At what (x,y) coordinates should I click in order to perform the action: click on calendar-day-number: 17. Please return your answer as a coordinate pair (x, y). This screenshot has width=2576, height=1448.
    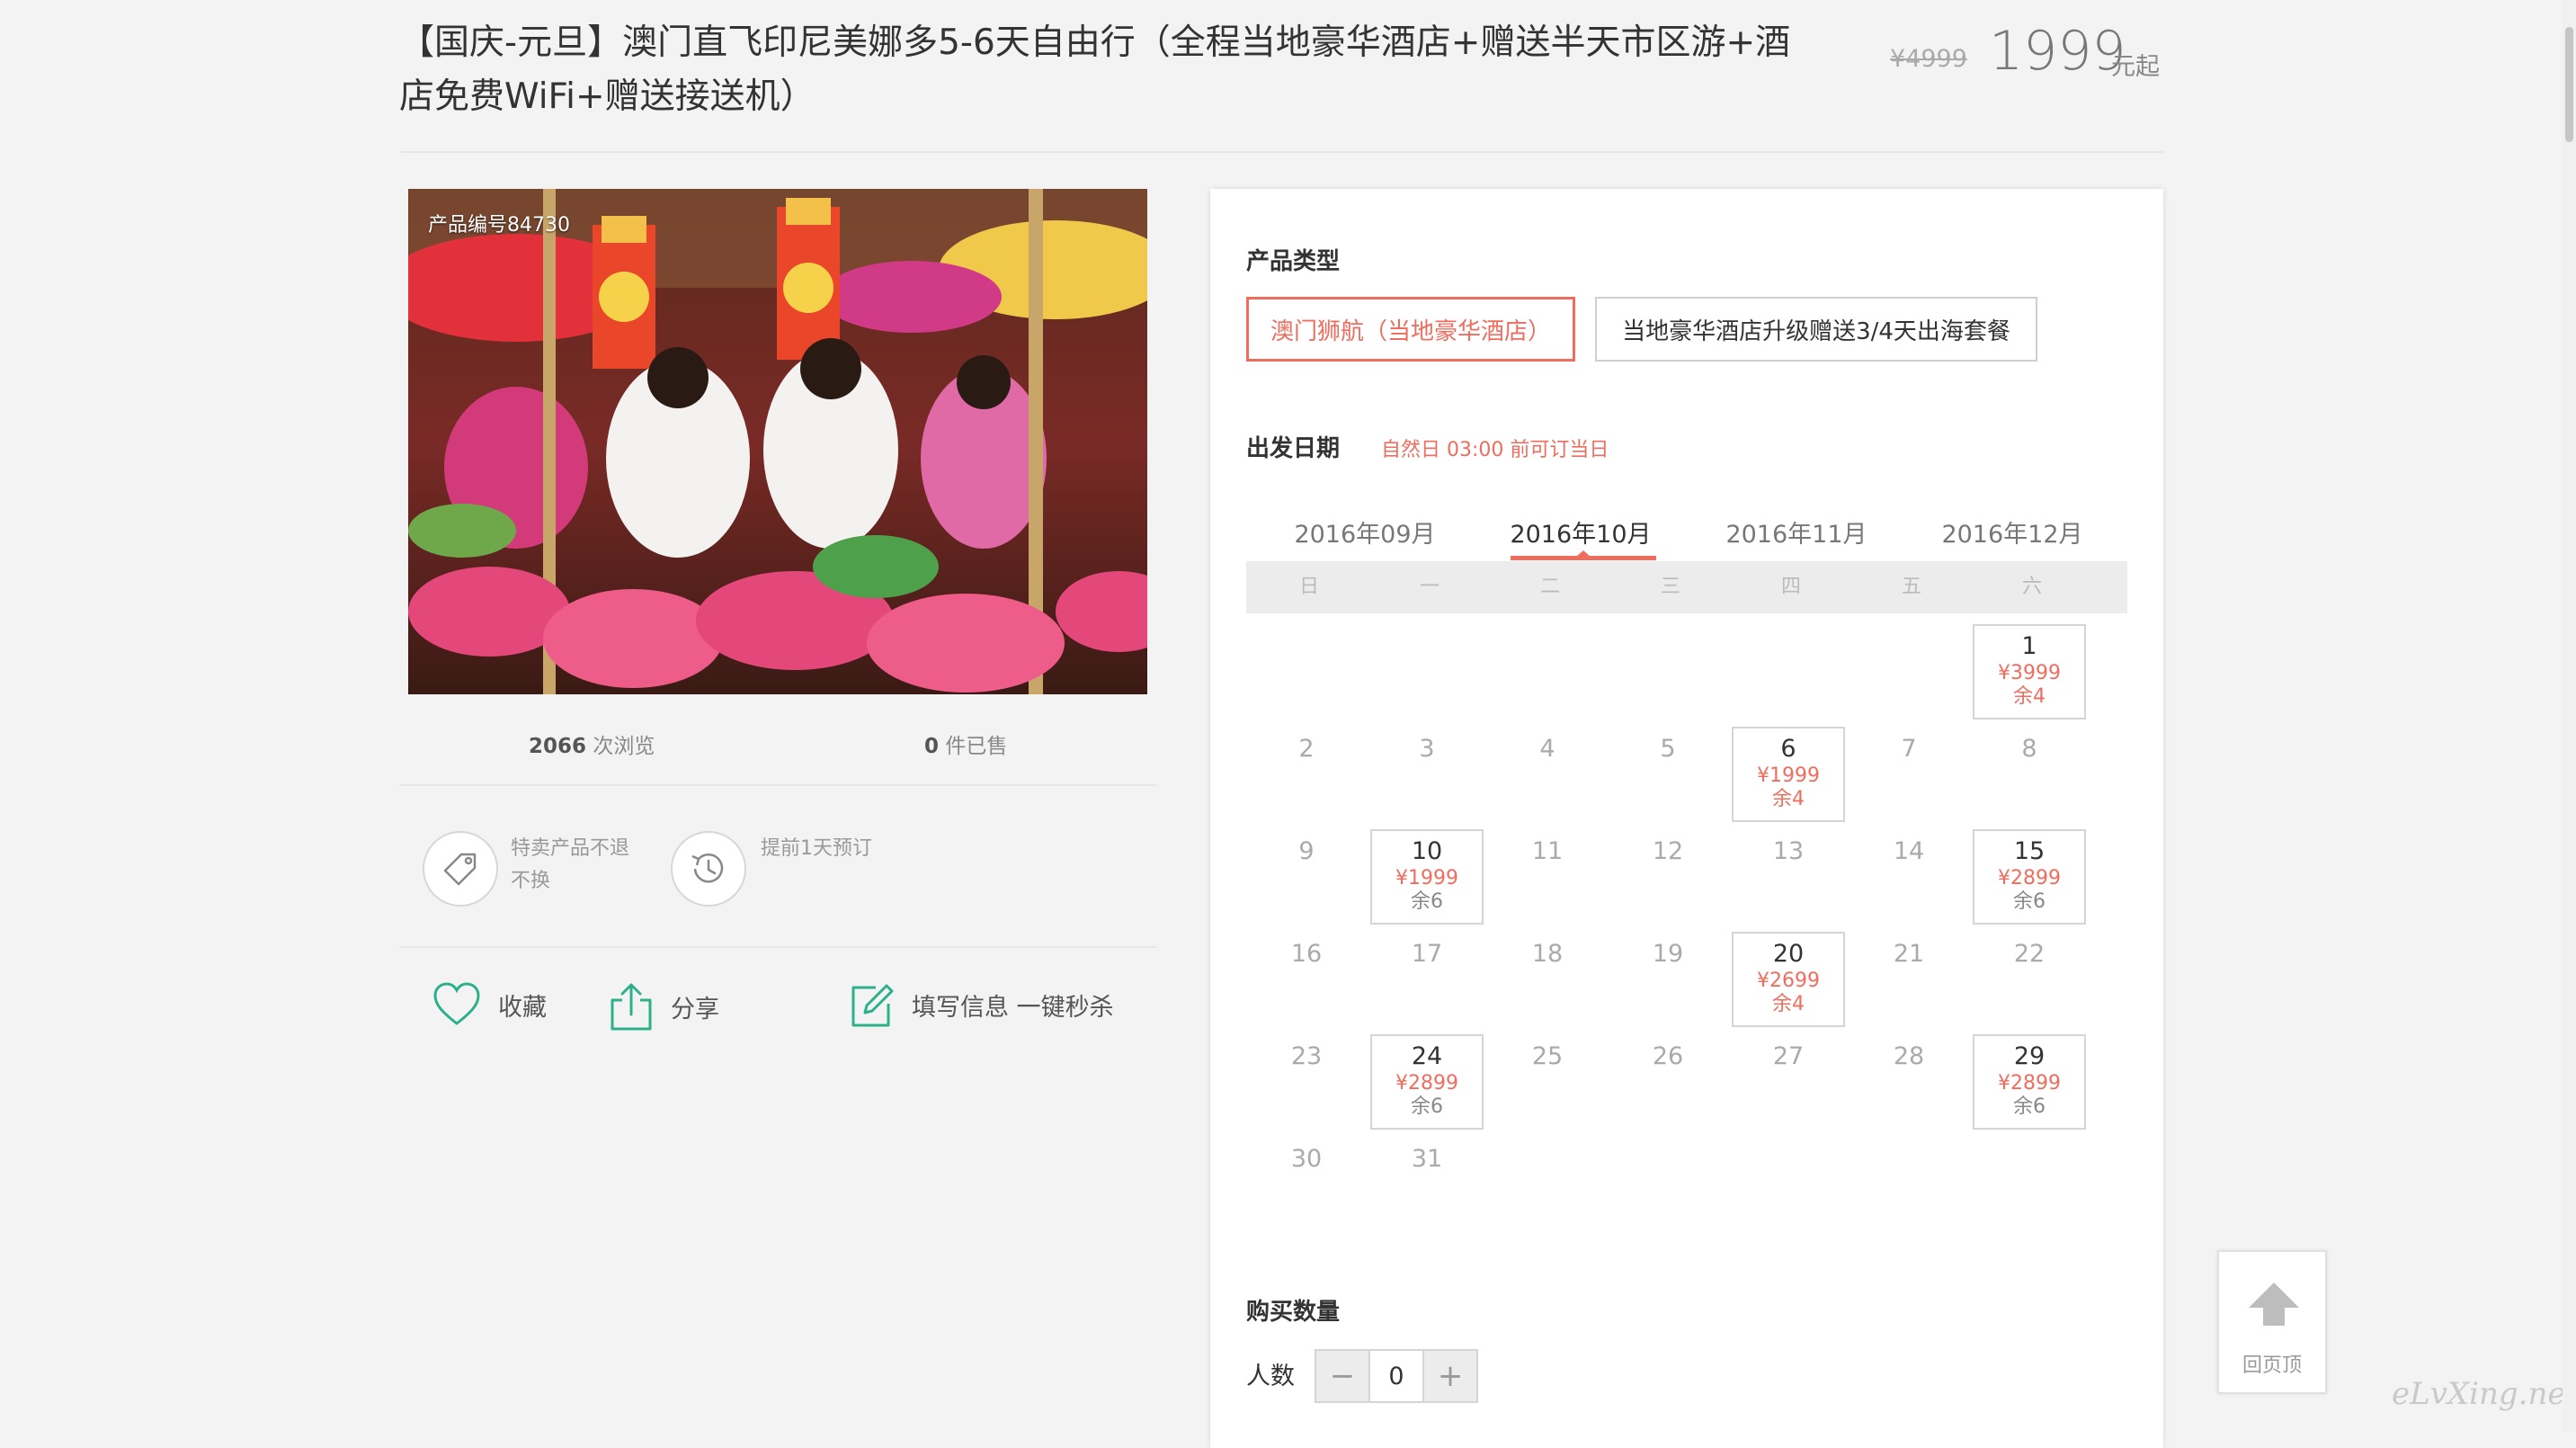
    Looking at the image, I should click on (1427, 954).